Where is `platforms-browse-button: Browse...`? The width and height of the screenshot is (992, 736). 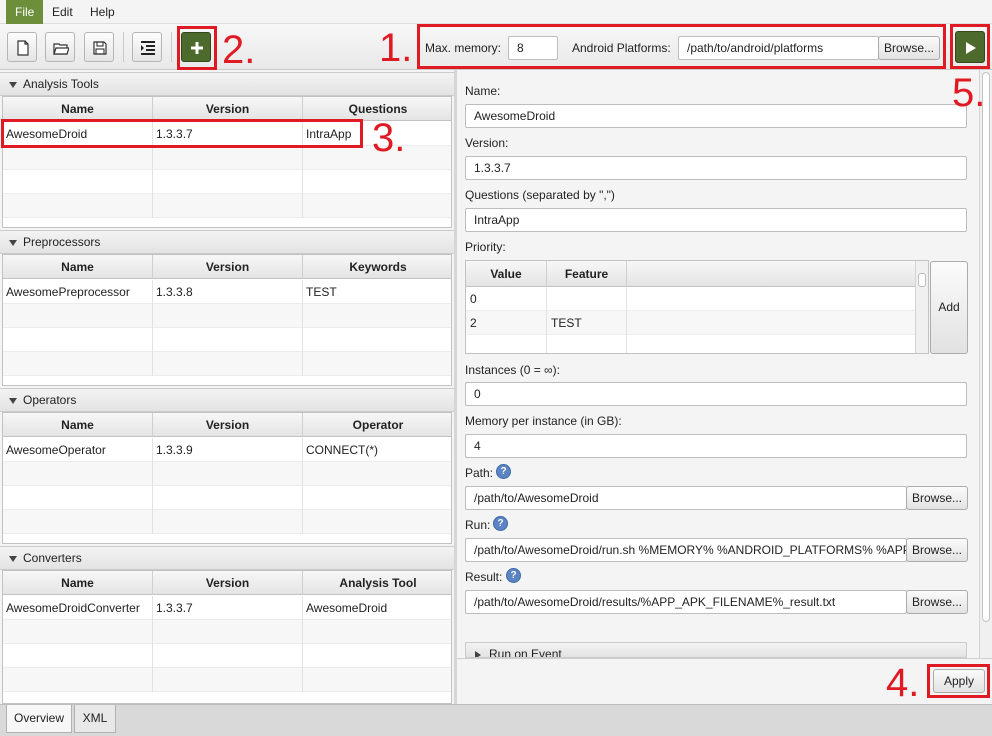
platforms-browse-button: Browse... is located at coordinates (909, 48).